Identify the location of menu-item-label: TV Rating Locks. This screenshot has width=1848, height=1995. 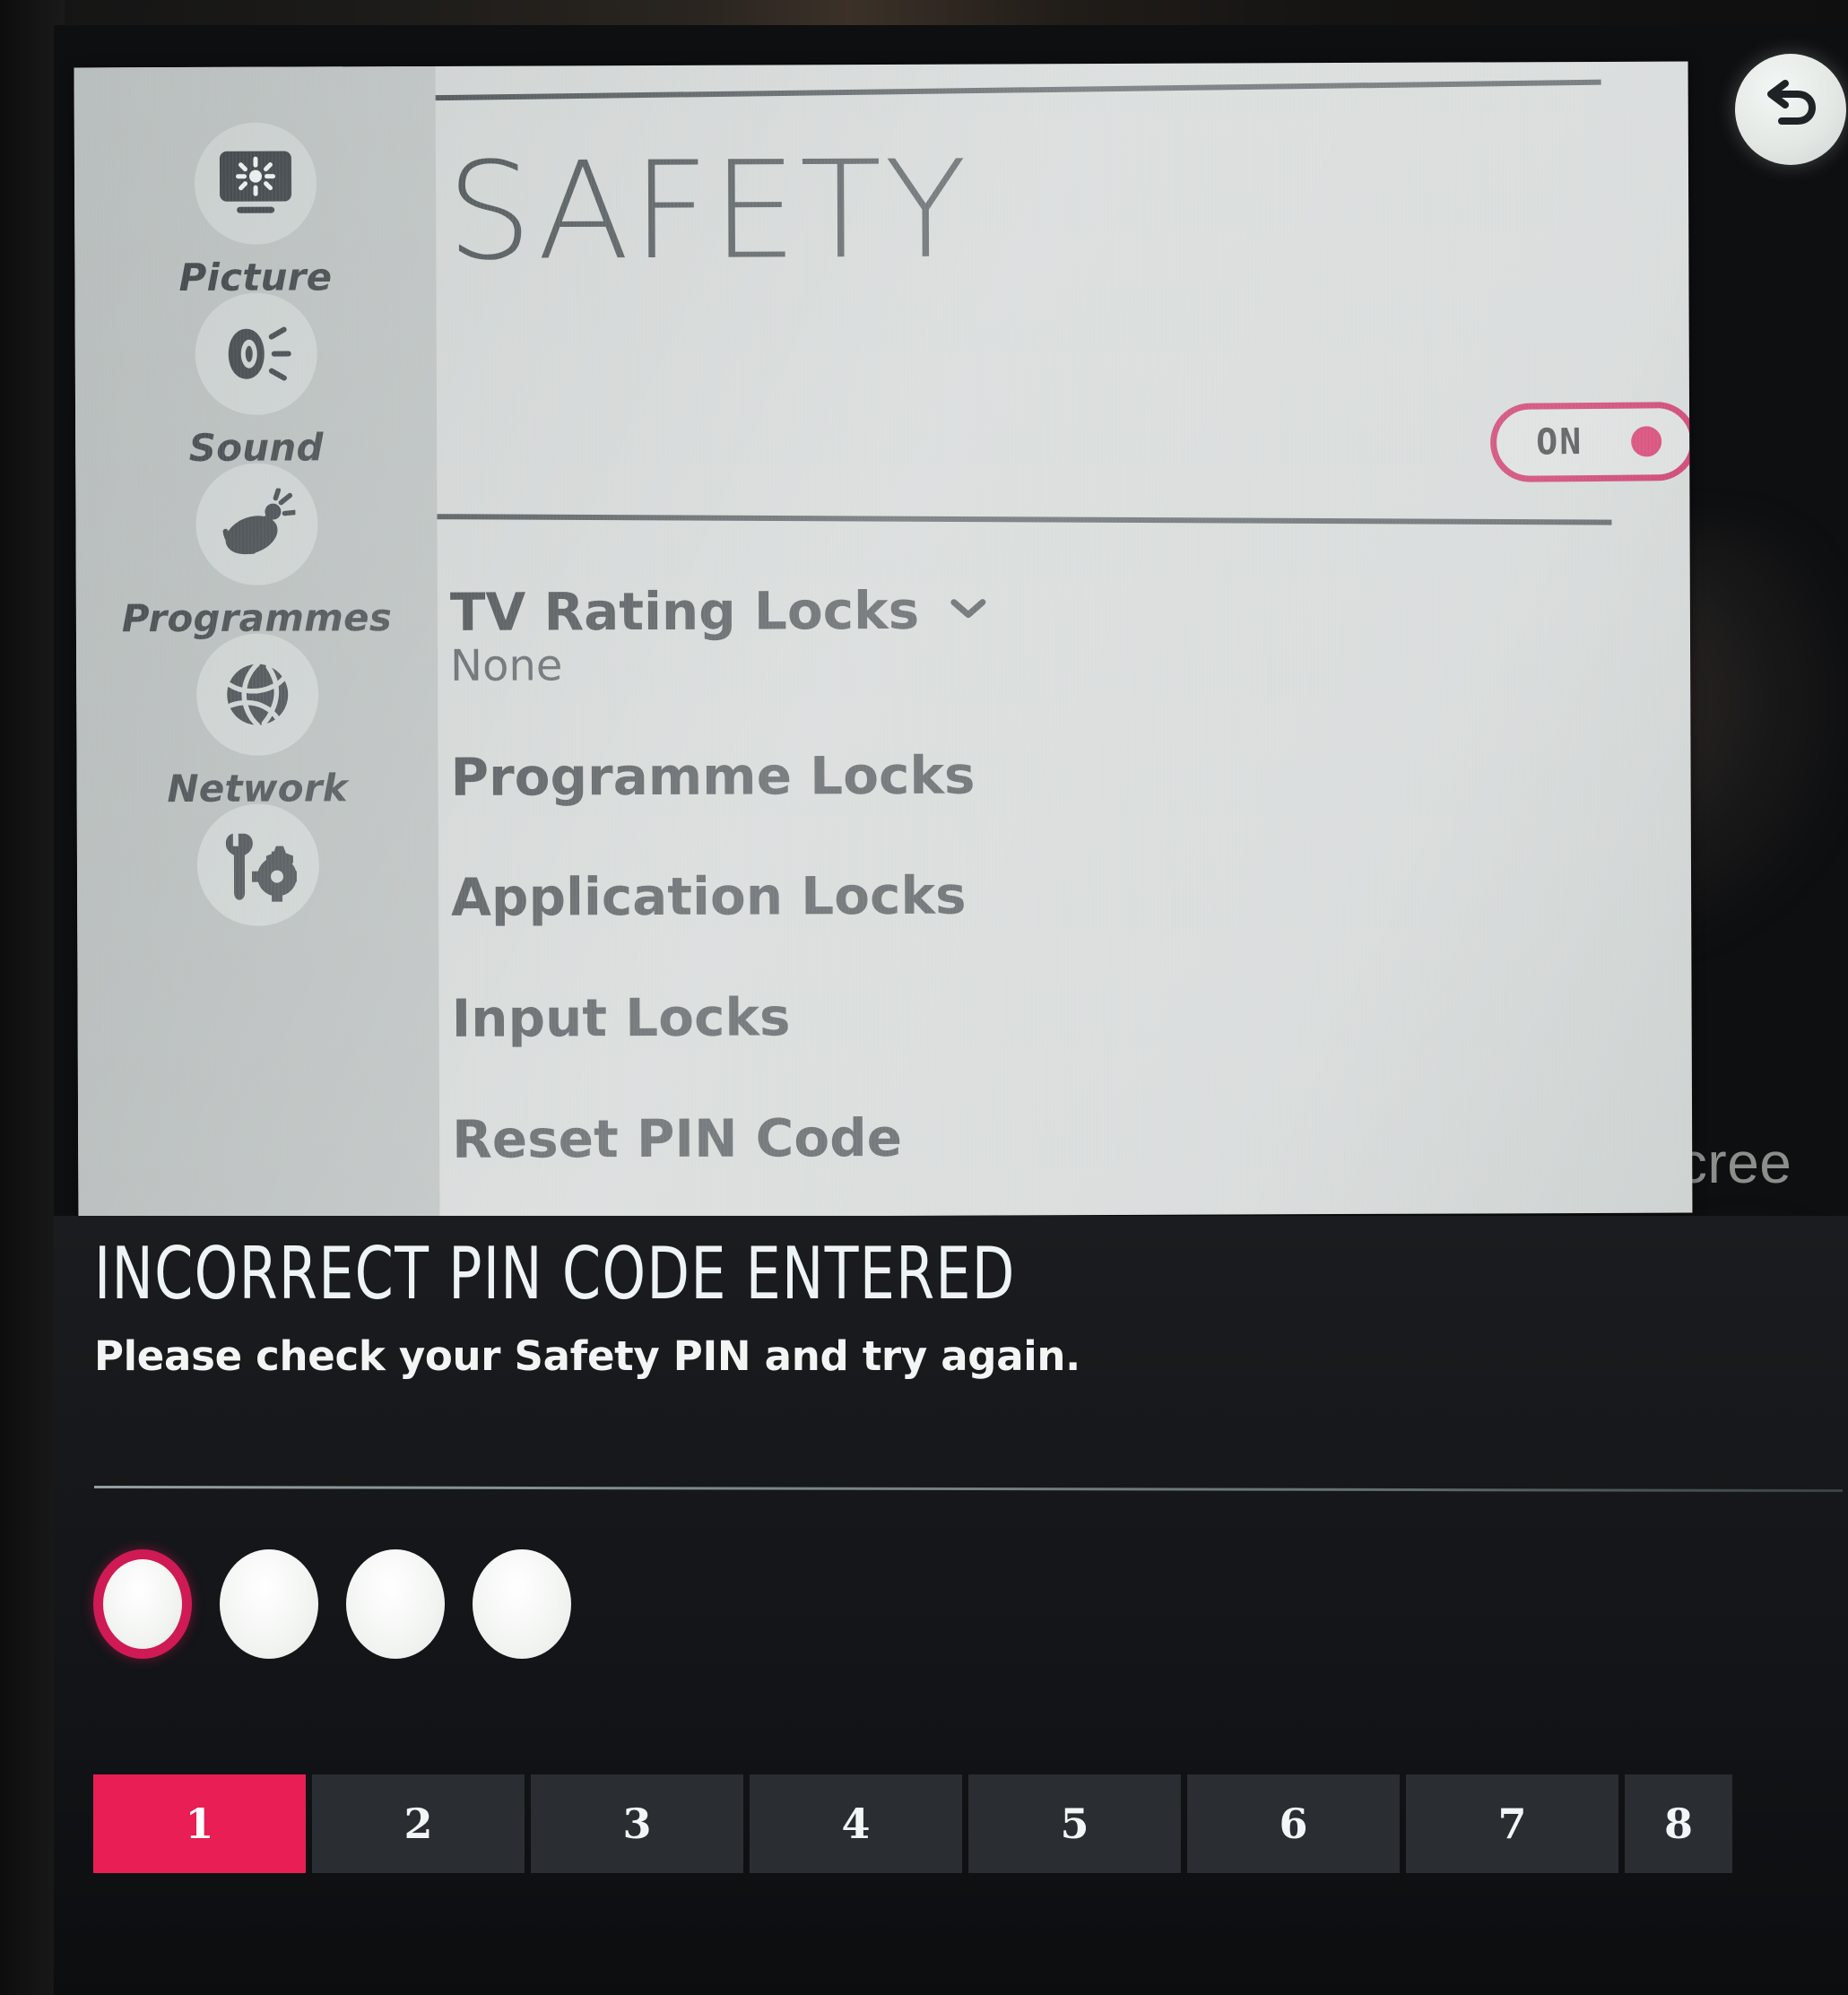
(684, 611).